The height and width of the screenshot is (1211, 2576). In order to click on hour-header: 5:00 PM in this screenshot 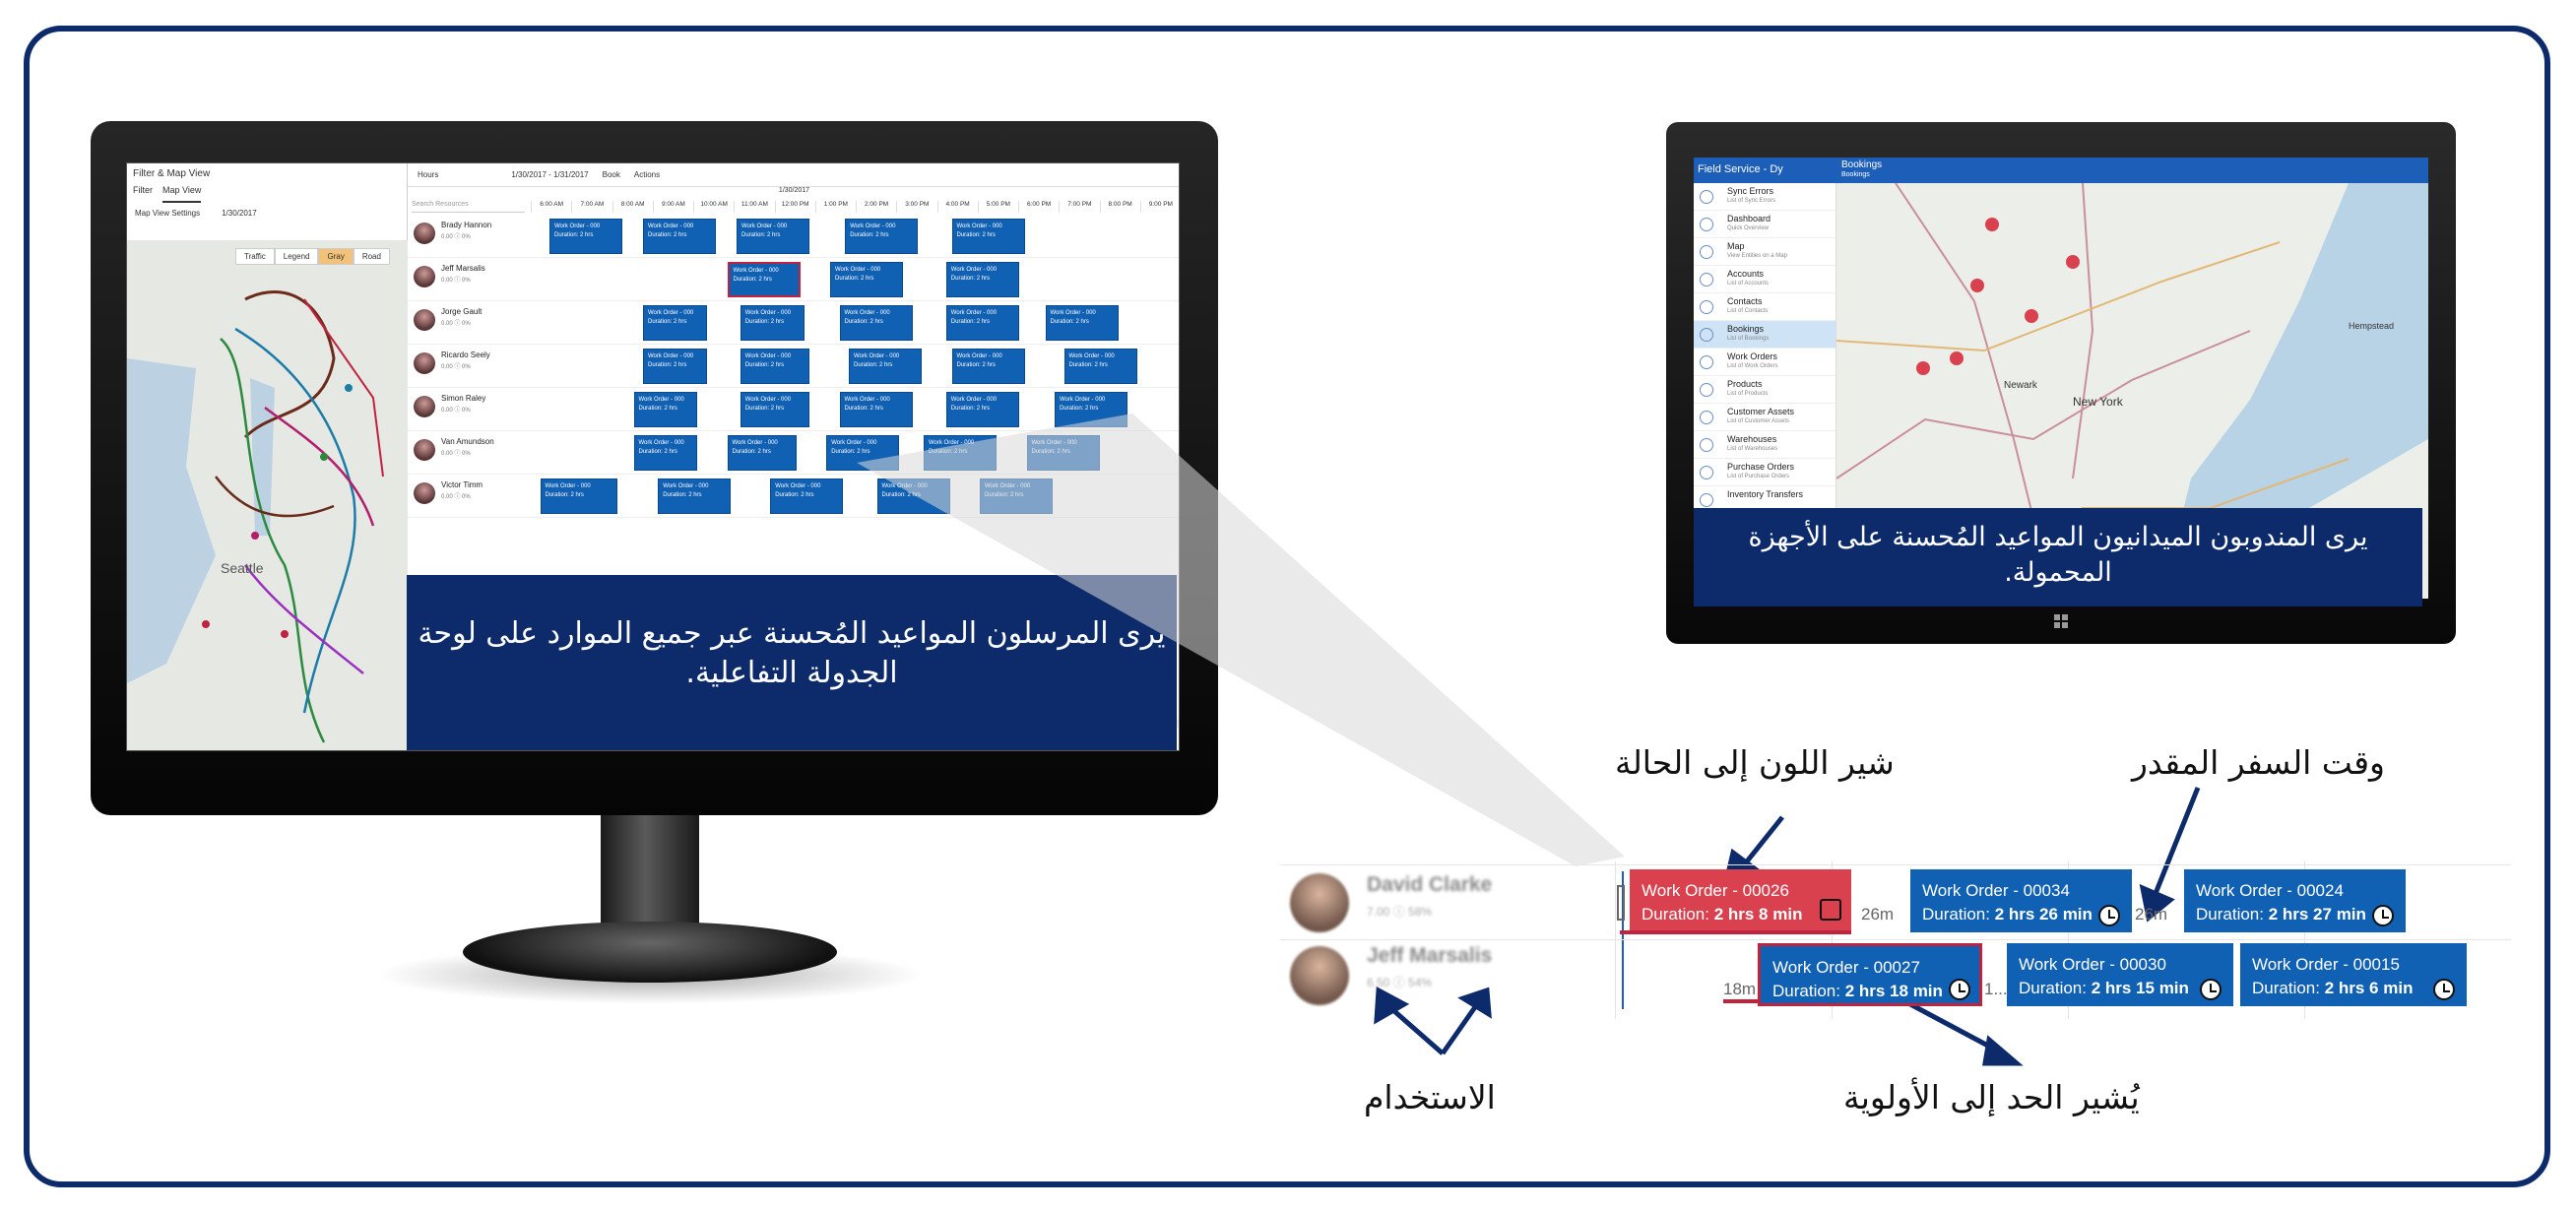, I will do `click(997, 207)`.